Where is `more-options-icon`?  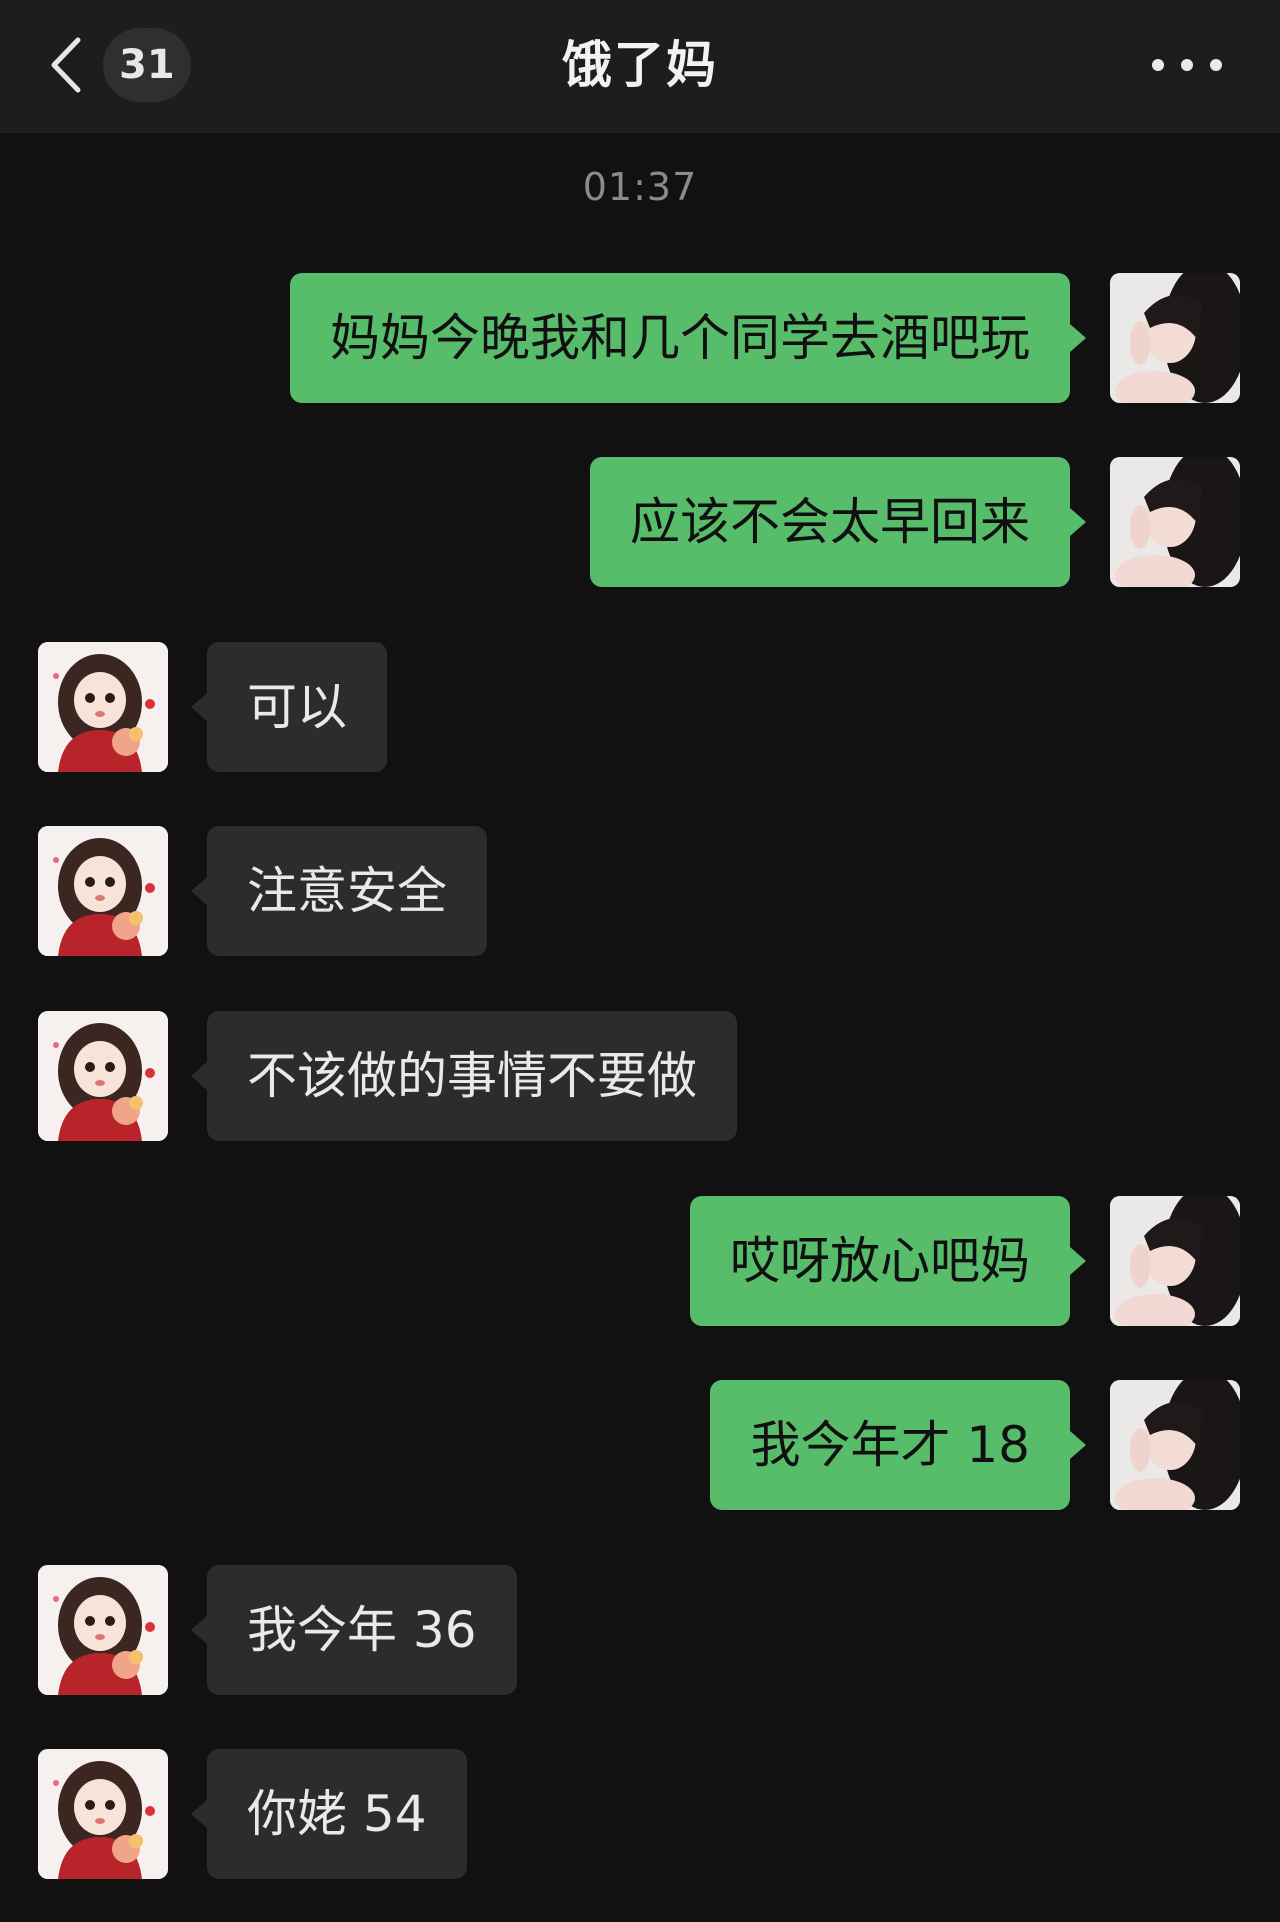
more-options-icon is located at coordinates (1158, 65).